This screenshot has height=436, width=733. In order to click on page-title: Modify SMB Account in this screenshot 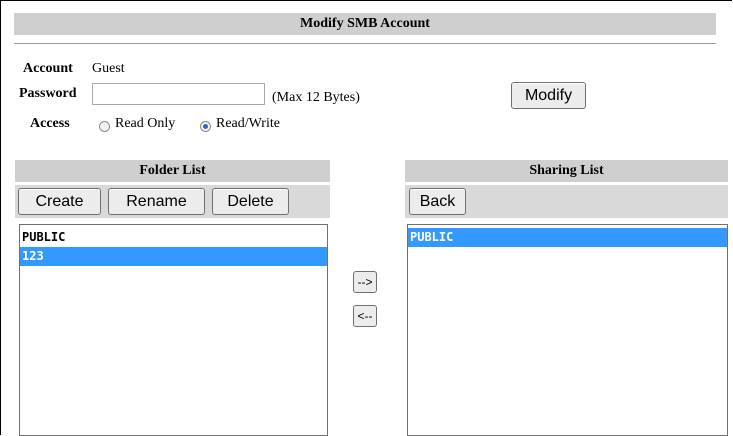, I will do `click(365, 24)`.